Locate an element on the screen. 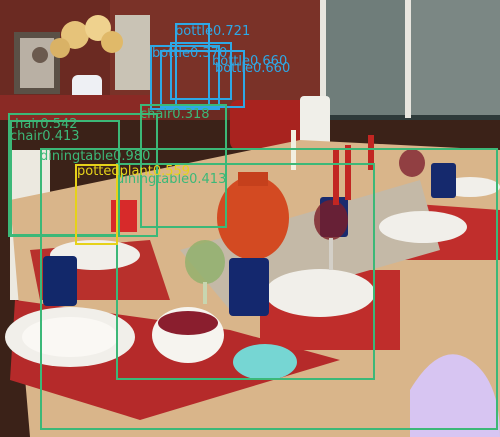  detection-label: chair0.413 is located at coordinates (45, 136).